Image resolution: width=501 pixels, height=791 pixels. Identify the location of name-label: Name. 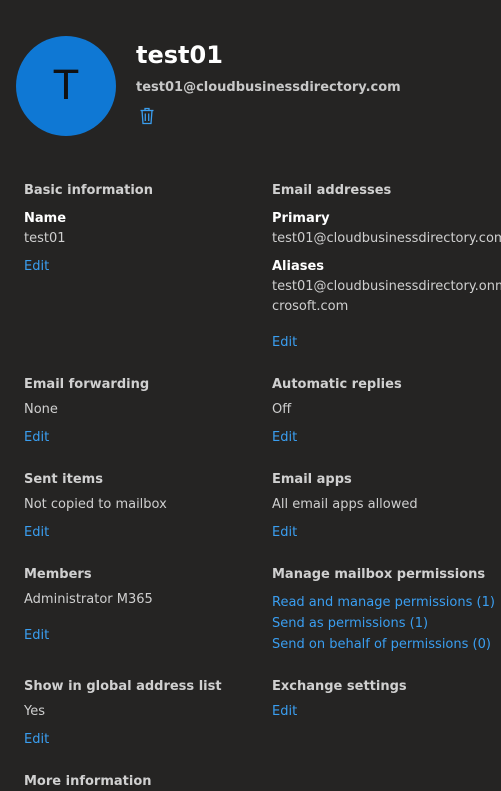
(45, 218).